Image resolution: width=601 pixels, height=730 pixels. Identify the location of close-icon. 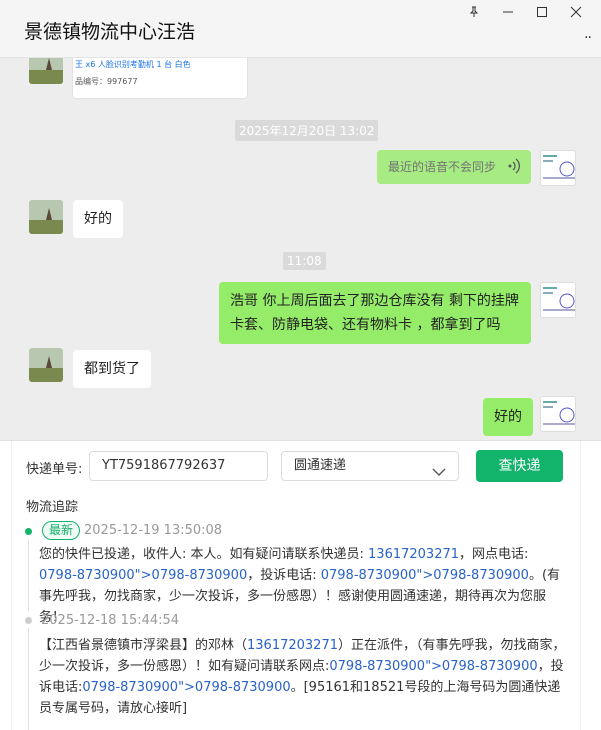
(576, 12).